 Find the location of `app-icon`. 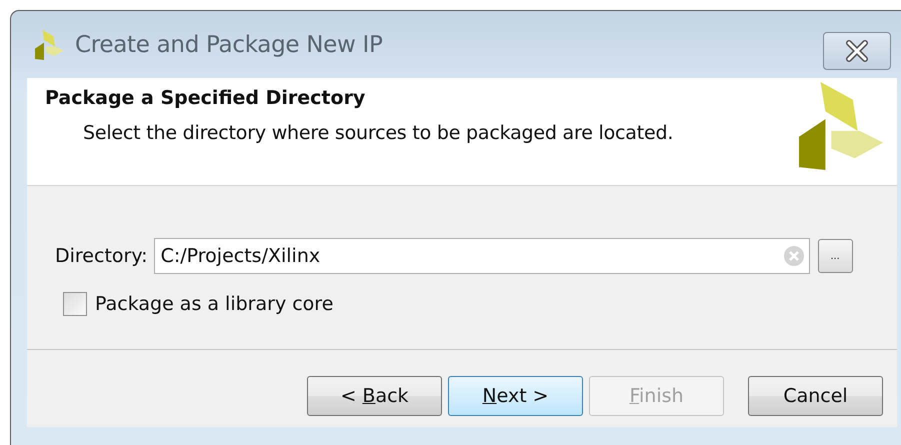

app-icon is located at coordinates (50, 45).